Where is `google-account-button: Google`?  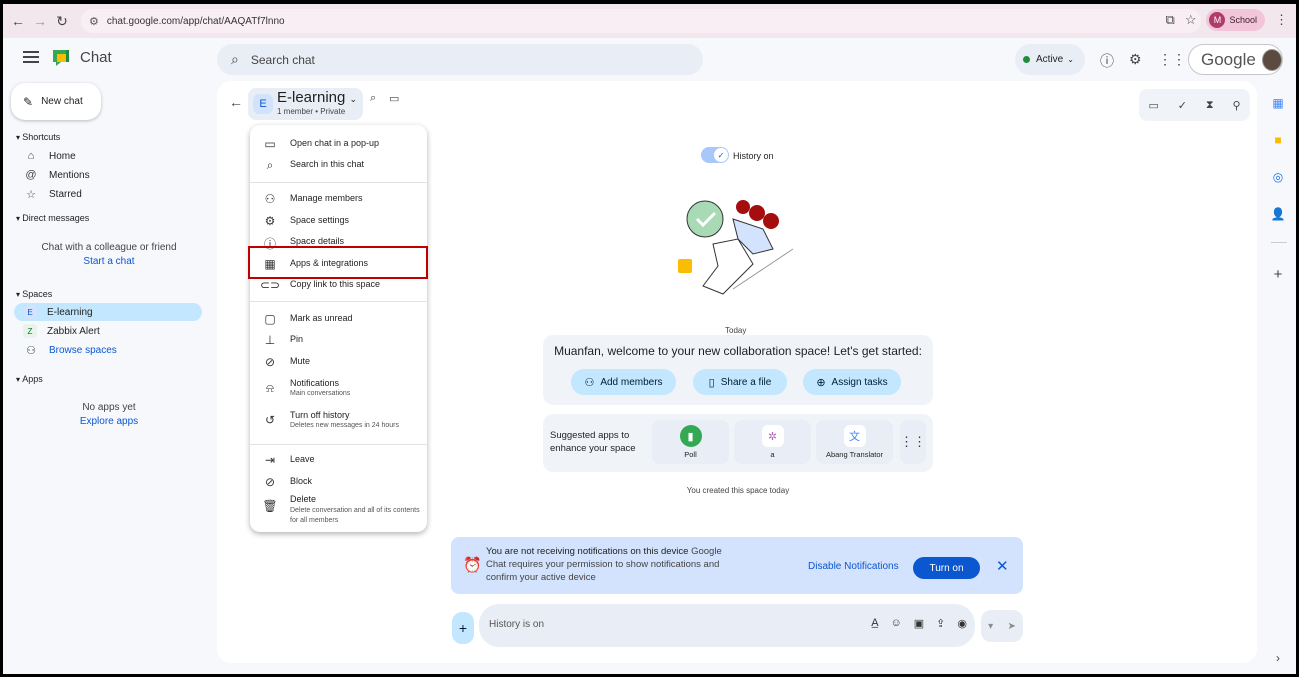 google-account-button: Google is located at coordinates (1235, 59).